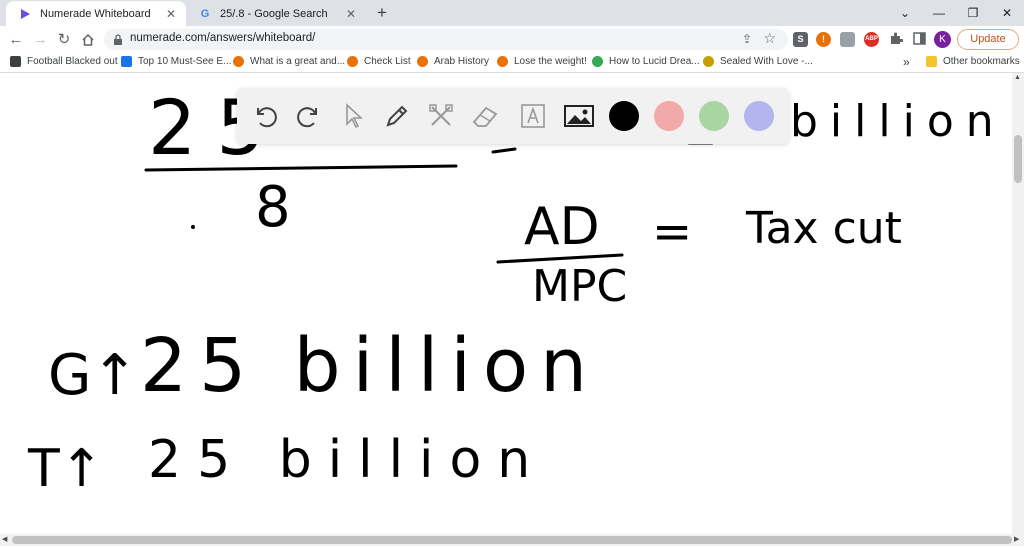 The height and width of the screenshot is (546, 1024). I want to click on color-swatch-pink, so click(669, 116).